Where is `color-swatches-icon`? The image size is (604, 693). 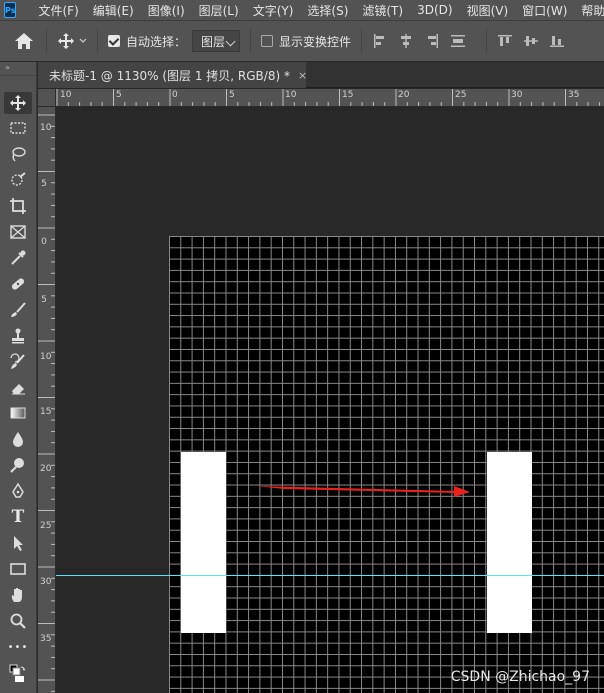 color-swatches-icon is located at coordinates (18, 673).